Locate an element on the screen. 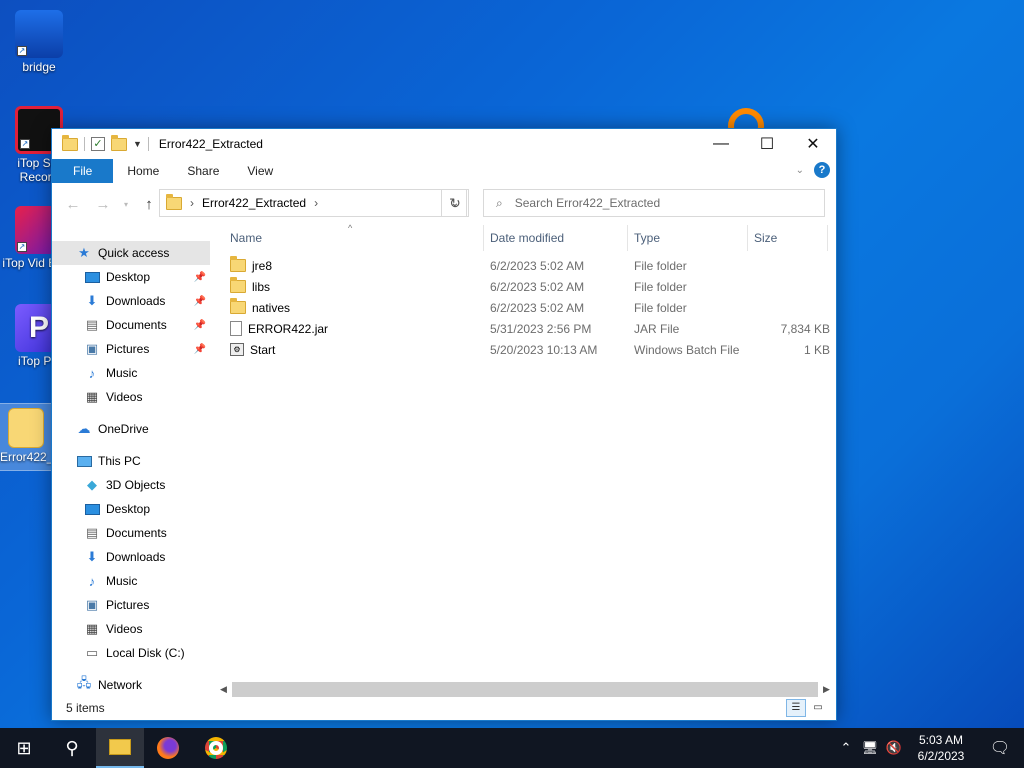 Image resolution: width=1024 pixels, height=768 pixels. forward-arrow-icon: → is located at coordinates (103, 204).